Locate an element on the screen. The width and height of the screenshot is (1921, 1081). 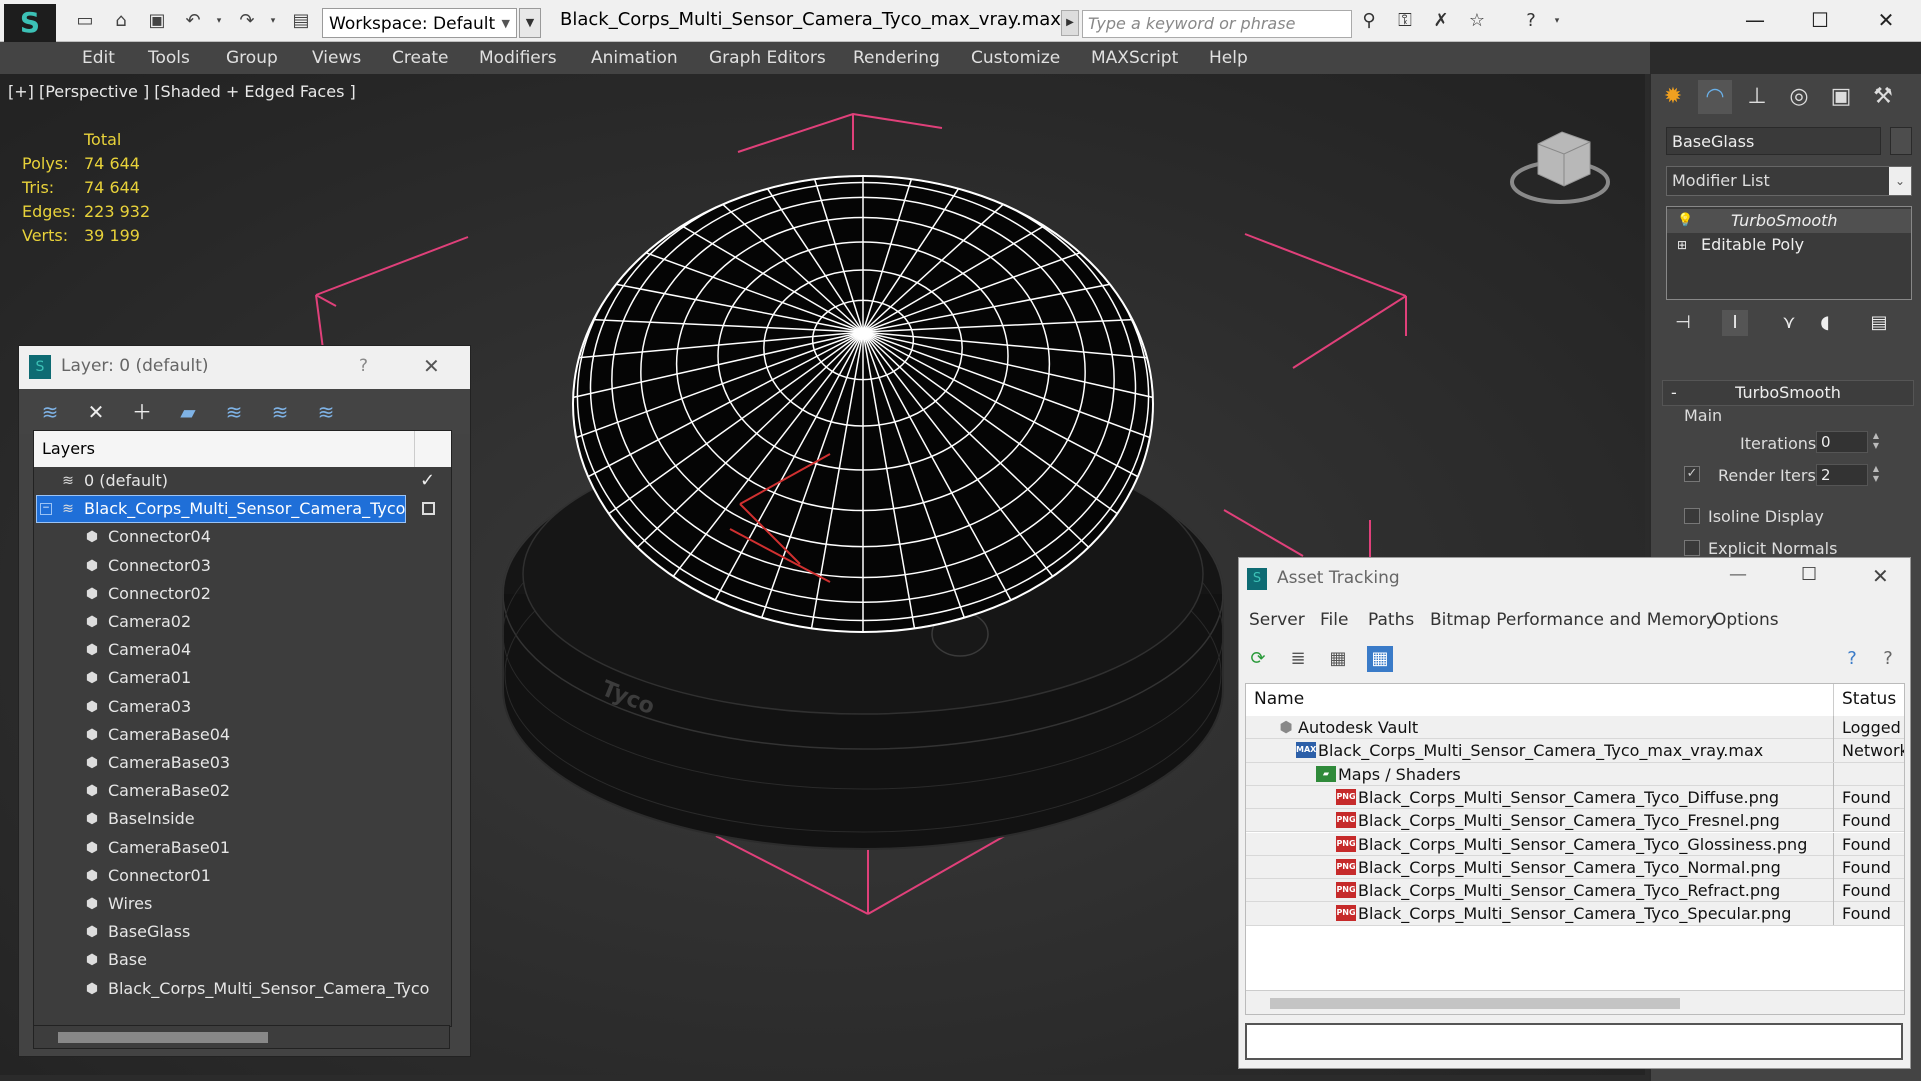
menu-create: Create is located at coordinates (420, 58).